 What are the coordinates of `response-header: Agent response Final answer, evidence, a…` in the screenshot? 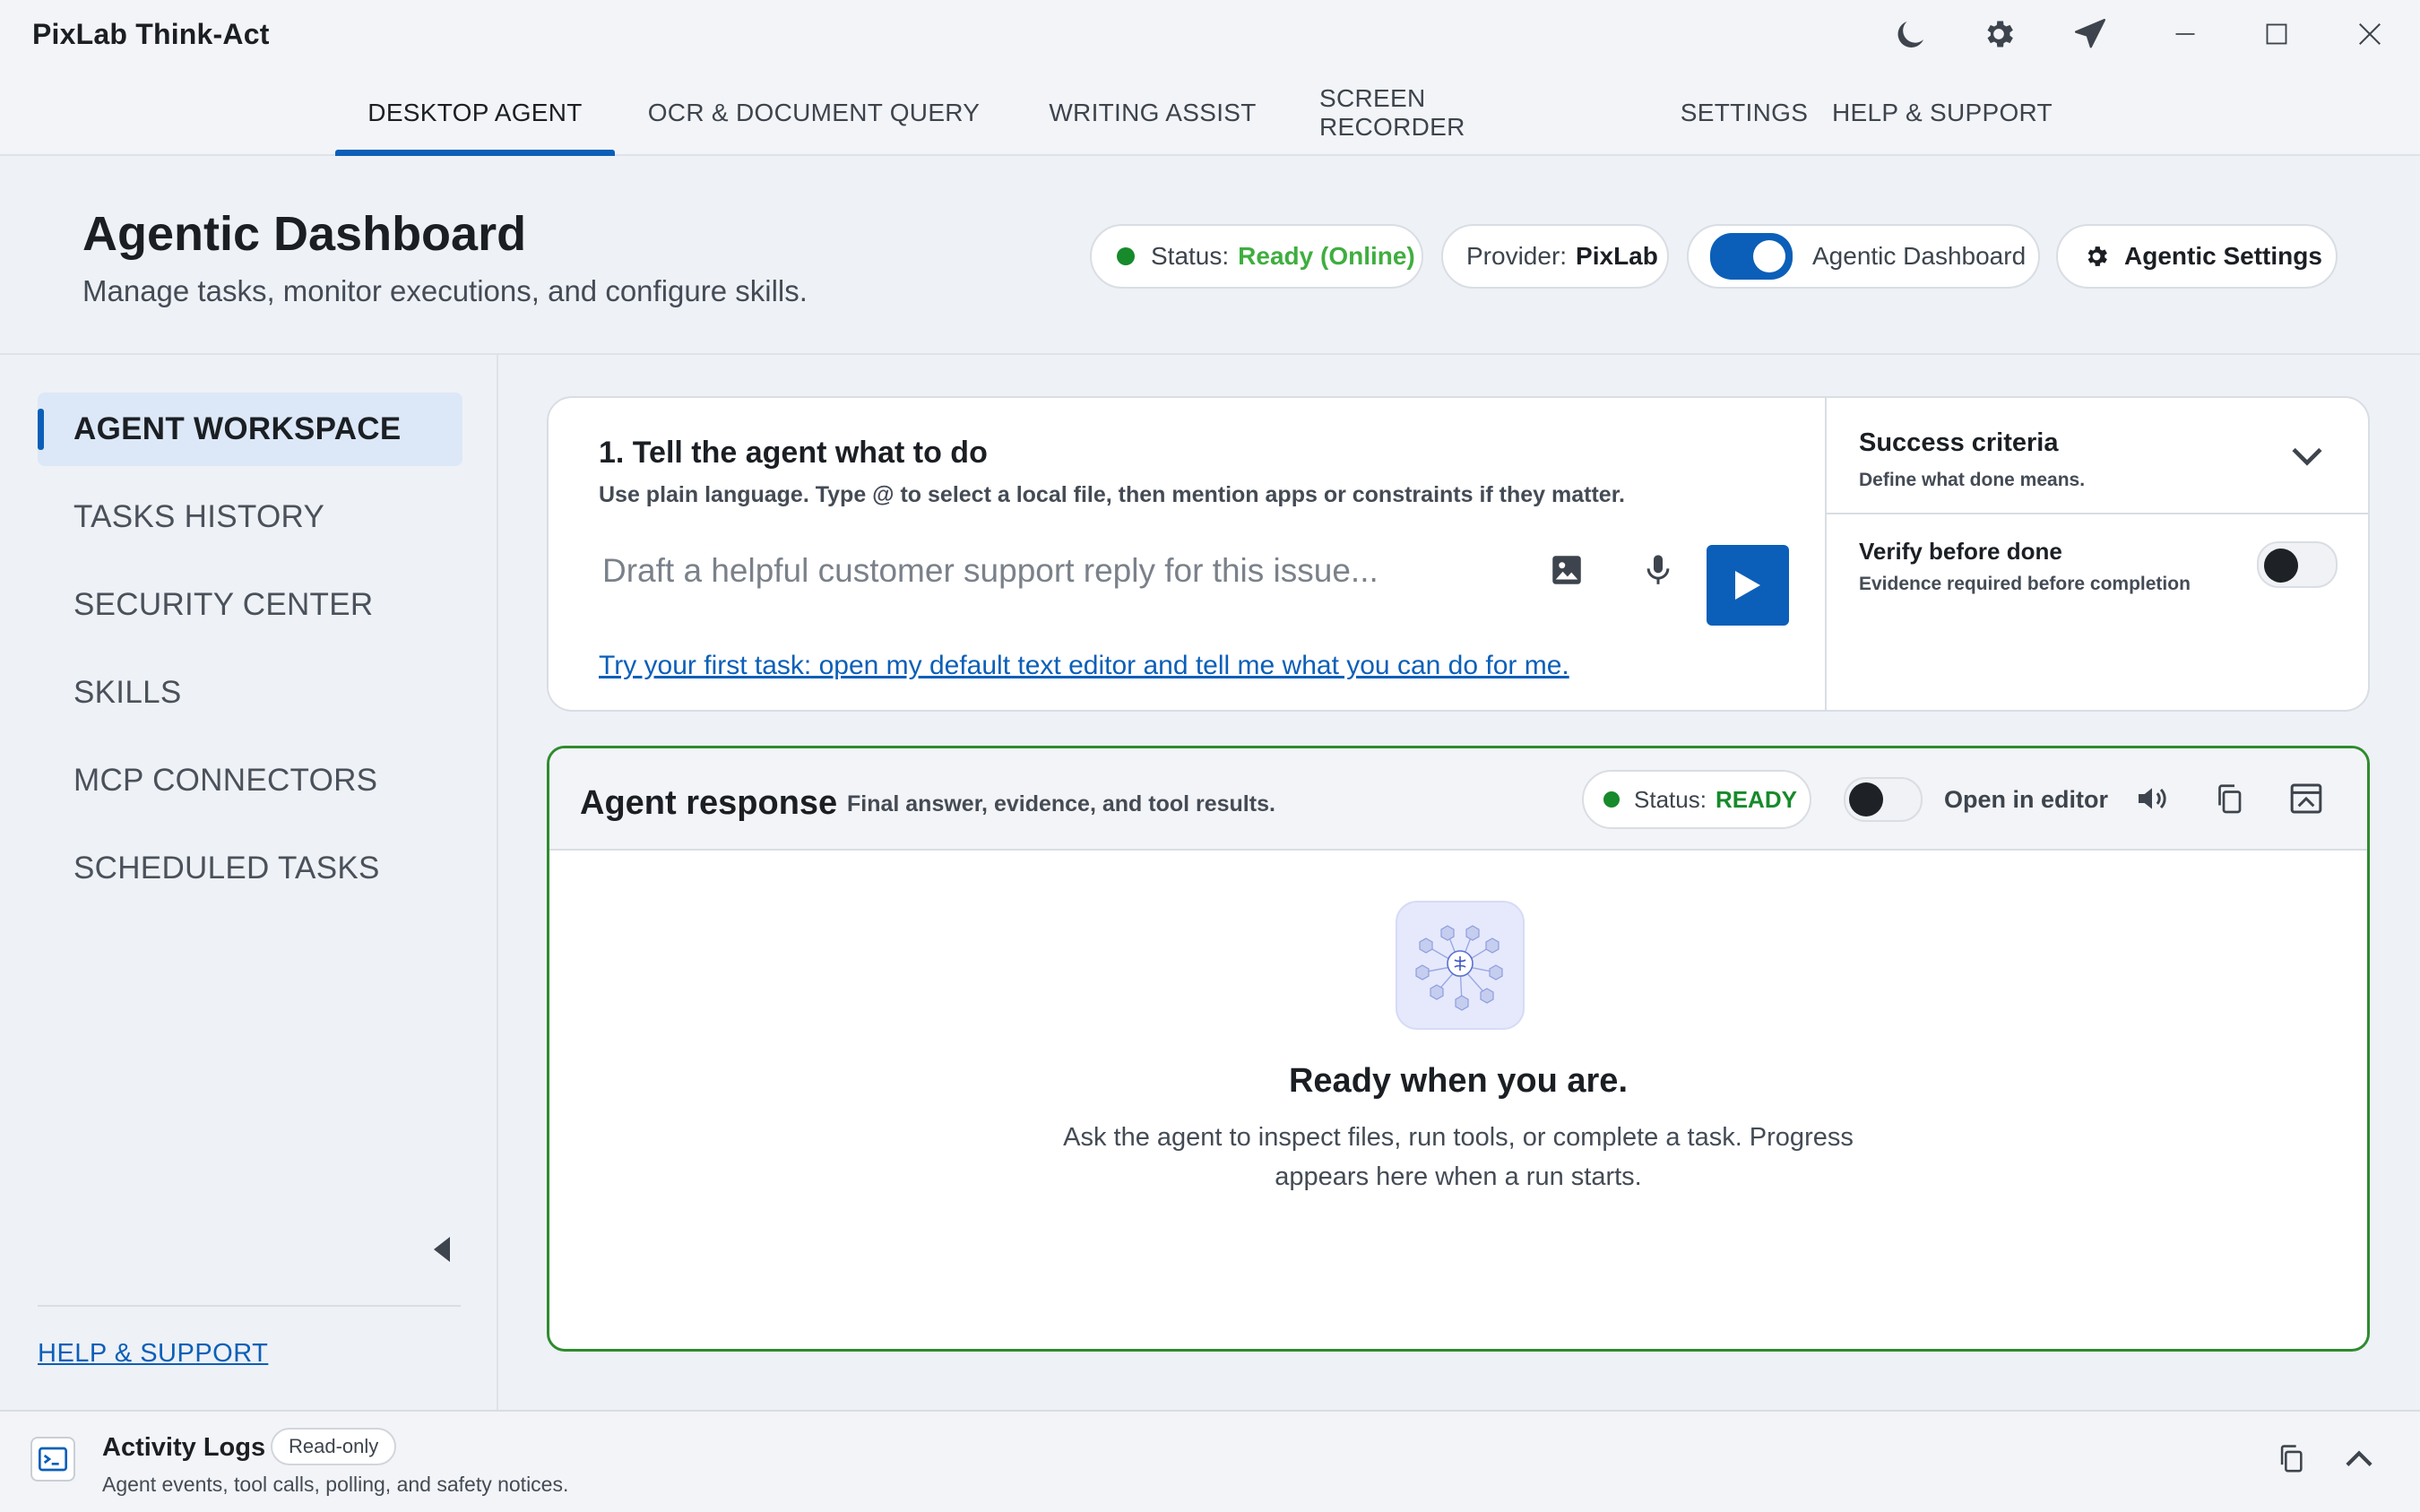 It's located at (1458, 799).